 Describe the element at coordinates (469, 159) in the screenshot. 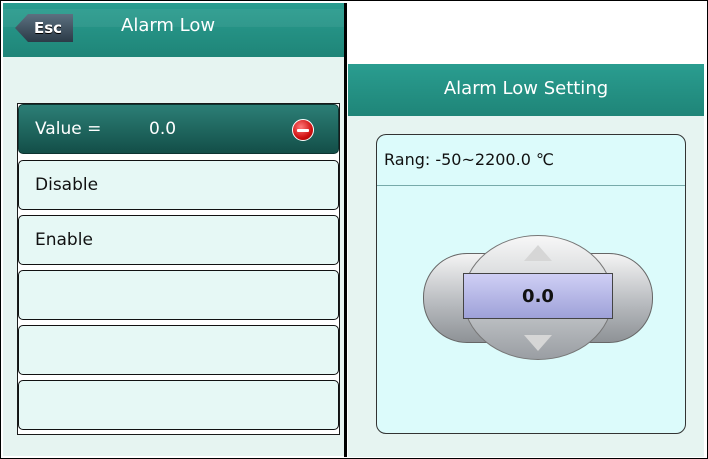

I see `range-text: Rang: -50~2200.0 ℃` at that location.